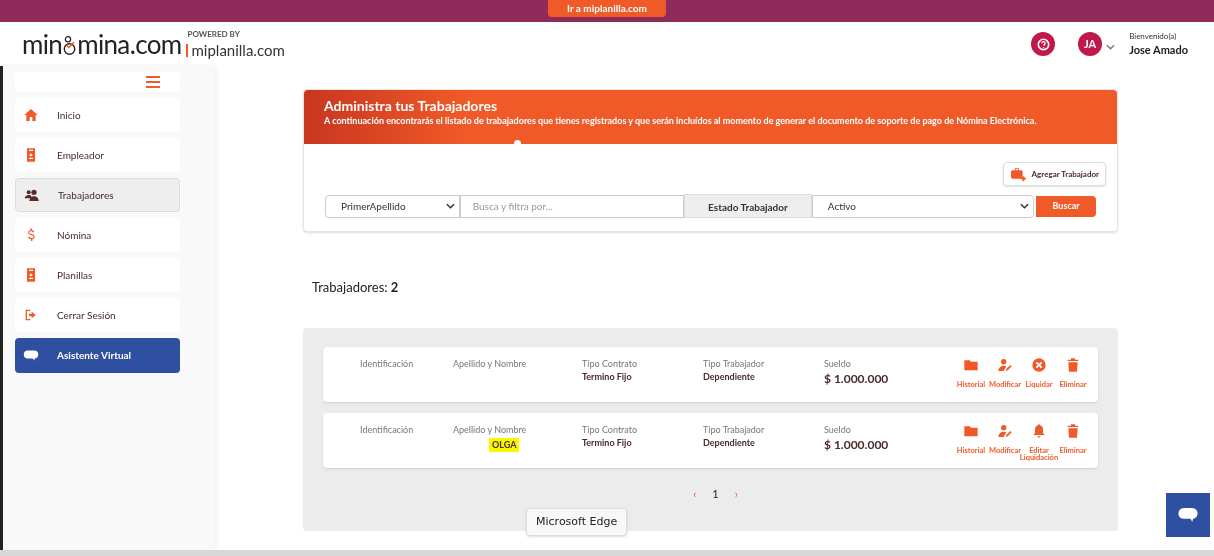 The height and width of the screenshot is (556, 1214). I want to click on banner-title: Administra tus Trabajadores, so click(411, 106).